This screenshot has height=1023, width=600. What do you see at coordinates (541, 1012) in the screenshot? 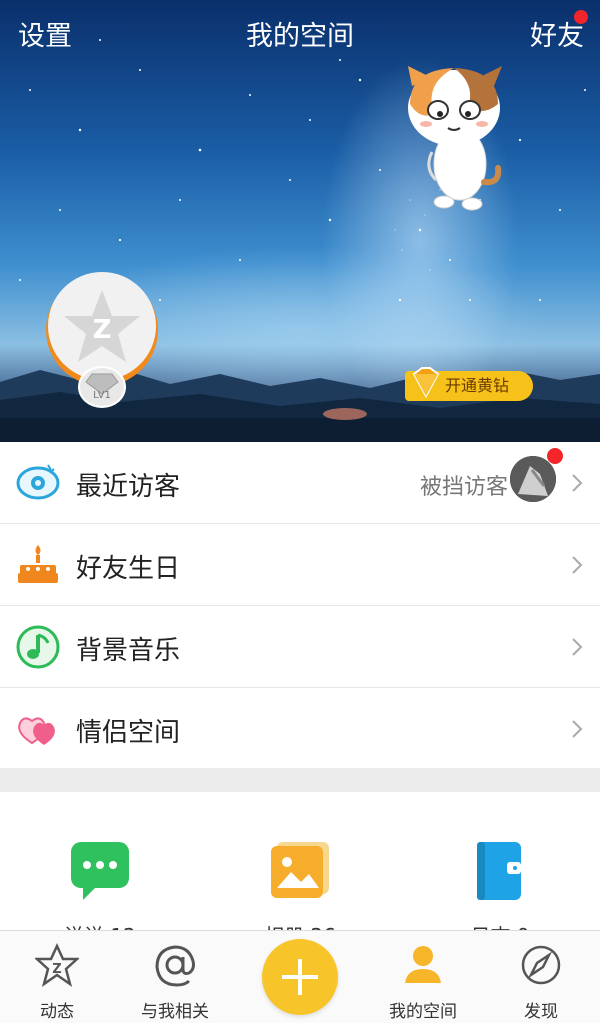
I see `nav-label: 发现` at bounding box center [541, 1012].